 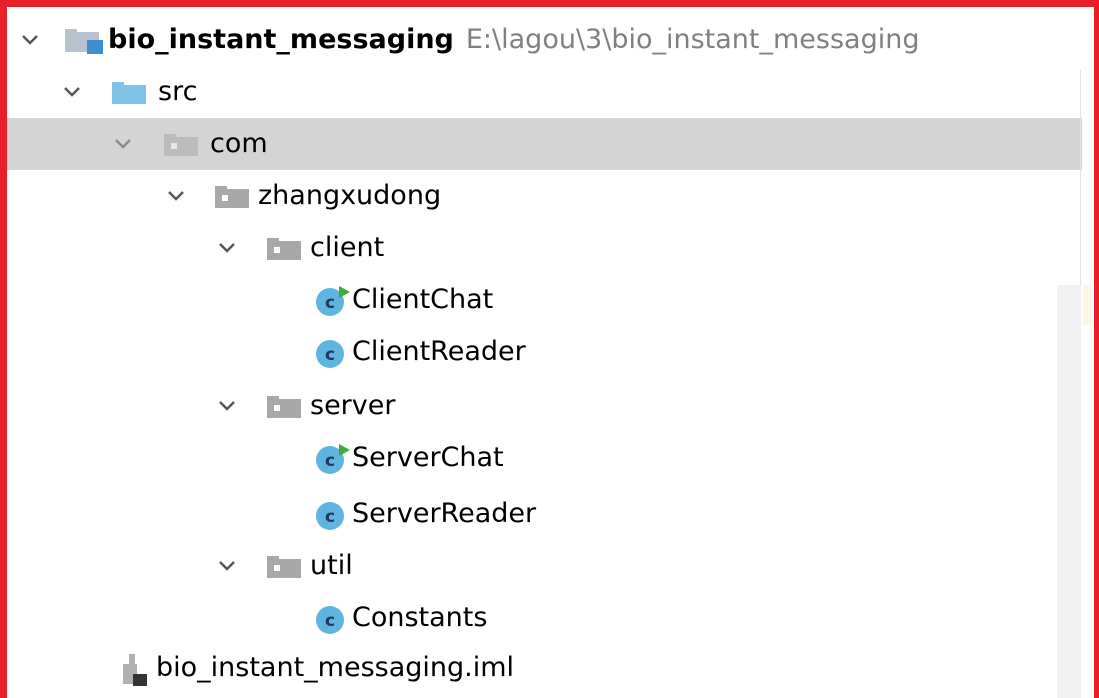 What do you see at coordinates (420, 617) in the screenshot?
I see `constants-label: Constants` at bounding box center [420, 617].